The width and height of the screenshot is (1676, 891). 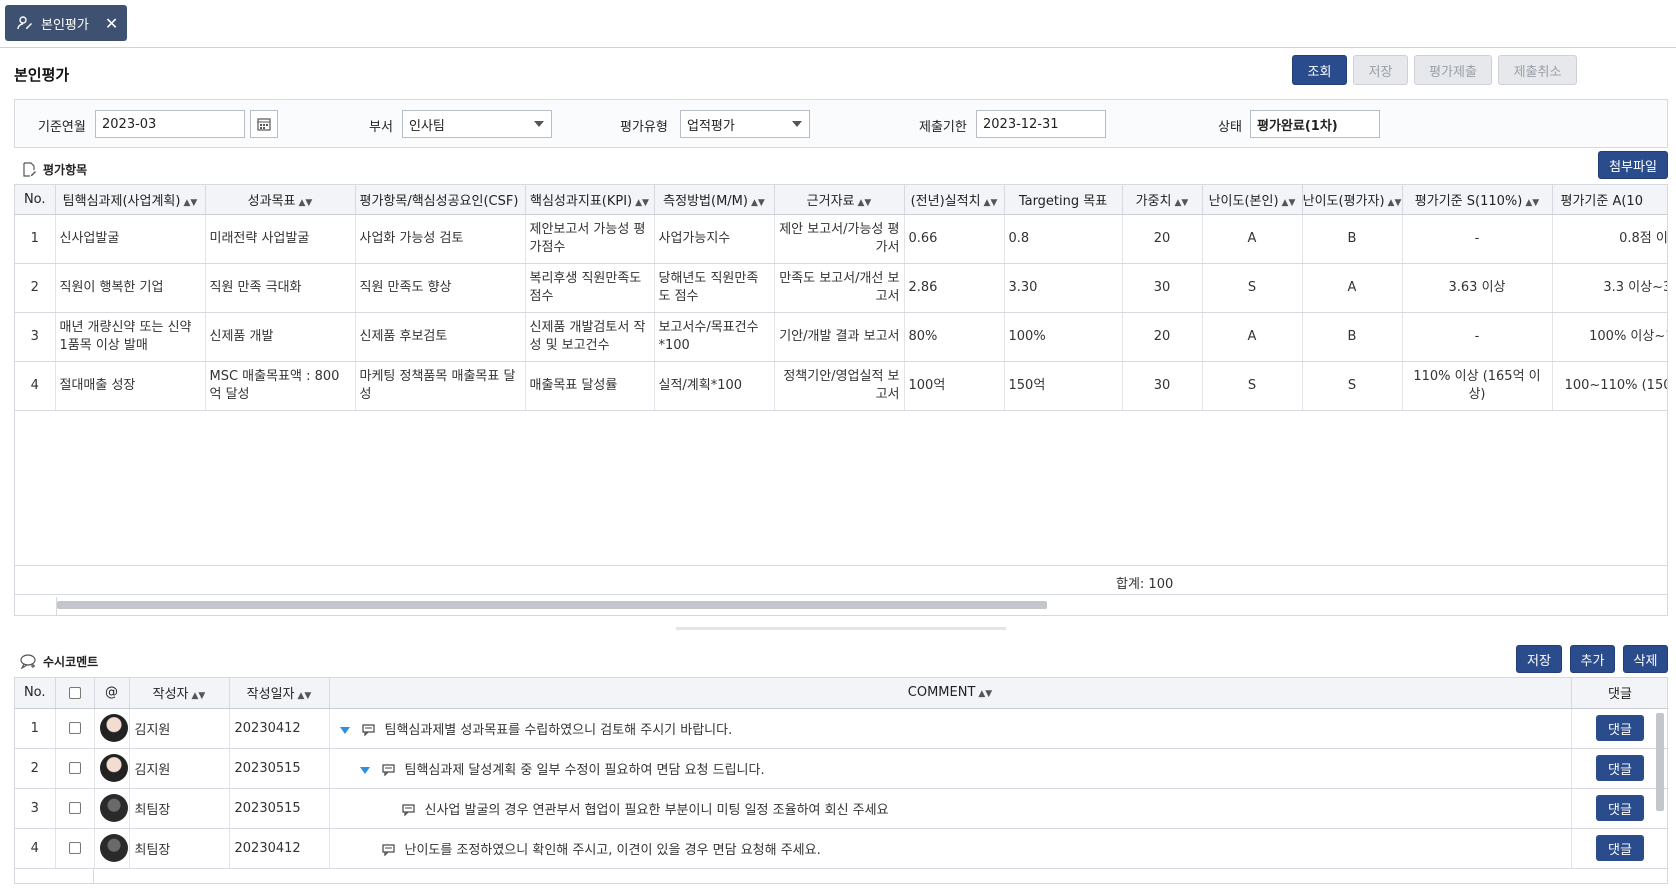 What do you see at coordinates (1592, 659) in the screenshot?
I see `comment-add-button: 추가` at bounding box center [1592, 659].